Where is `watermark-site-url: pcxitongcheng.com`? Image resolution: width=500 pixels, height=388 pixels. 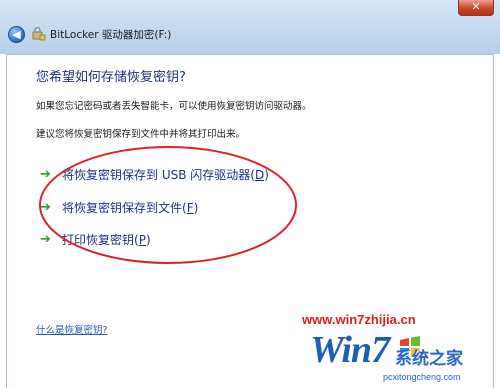 watermark-site-url: pcxitongcheng.com is located at coordinates (422, 377).